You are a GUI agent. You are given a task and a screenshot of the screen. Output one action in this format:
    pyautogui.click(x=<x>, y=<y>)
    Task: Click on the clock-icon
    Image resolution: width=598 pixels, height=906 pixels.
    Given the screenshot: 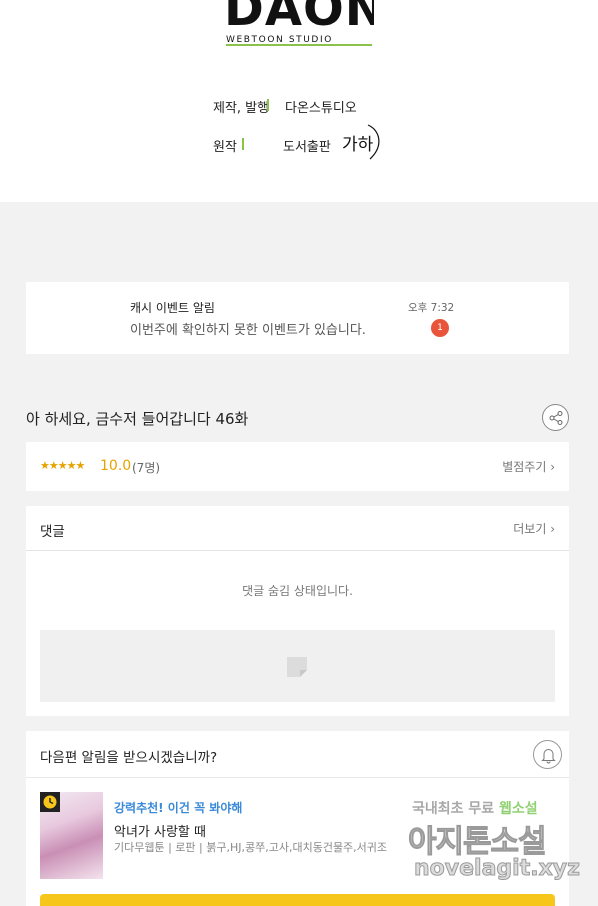 What is the action you would take?
    pyautogui.click(x=50, y=802)
    